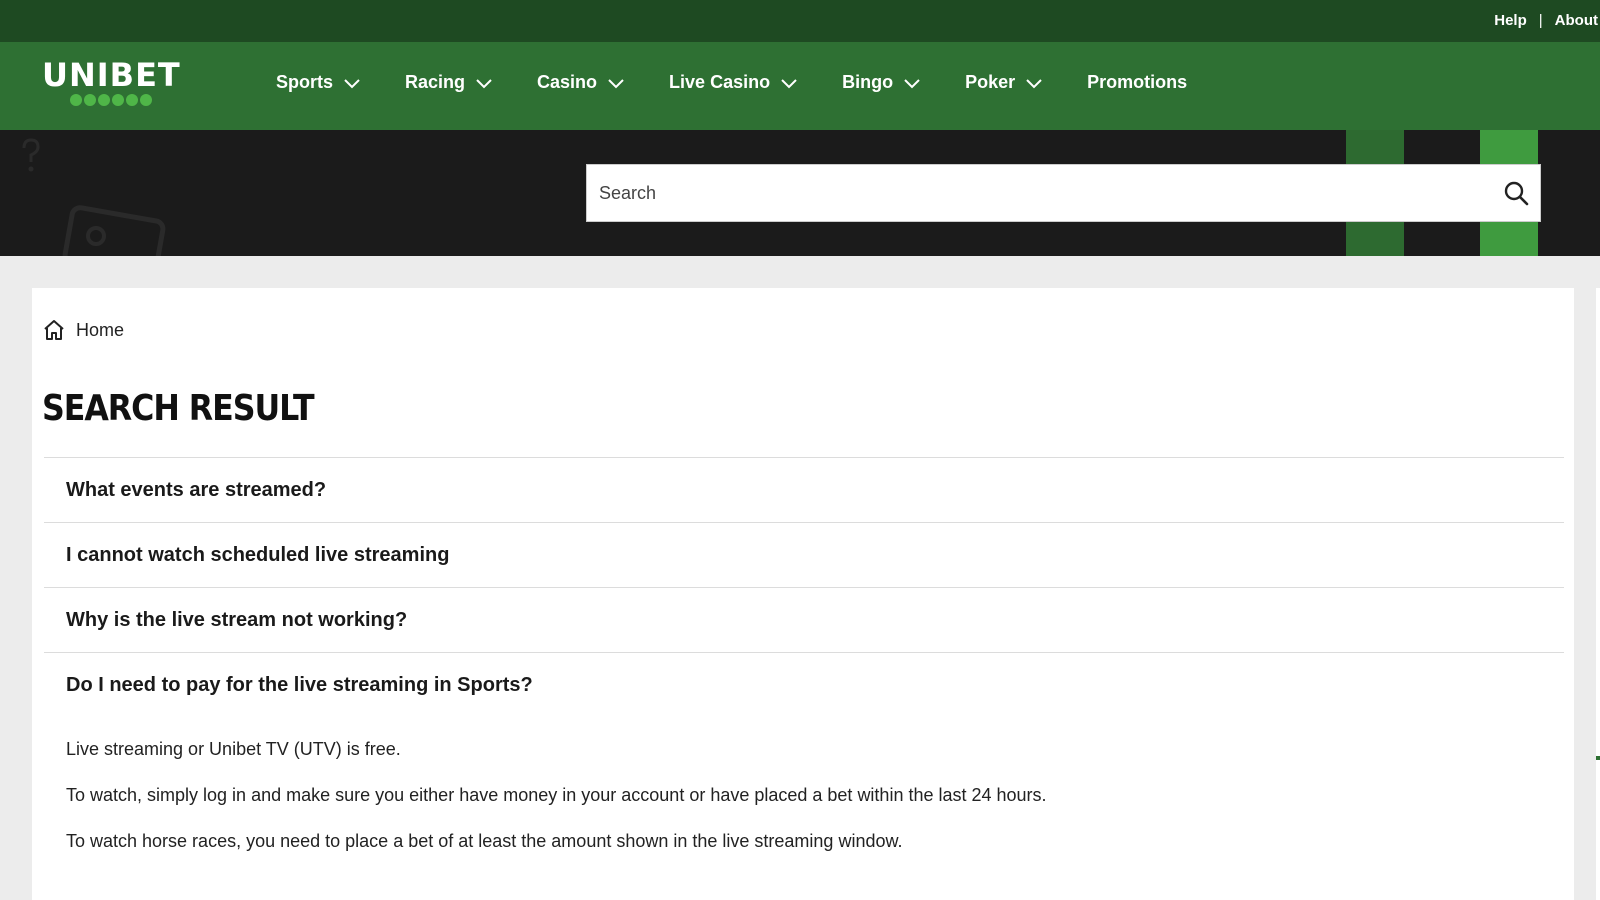 The image size is (1600, 900). I want to click on about-link: About, so click(1576, 20).